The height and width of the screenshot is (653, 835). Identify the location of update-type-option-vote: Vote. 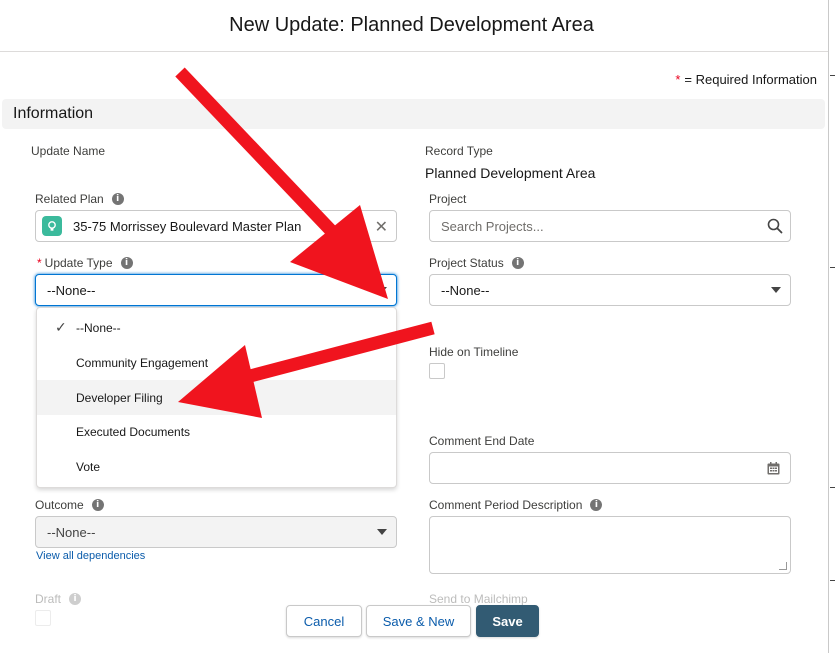
(216, 466).